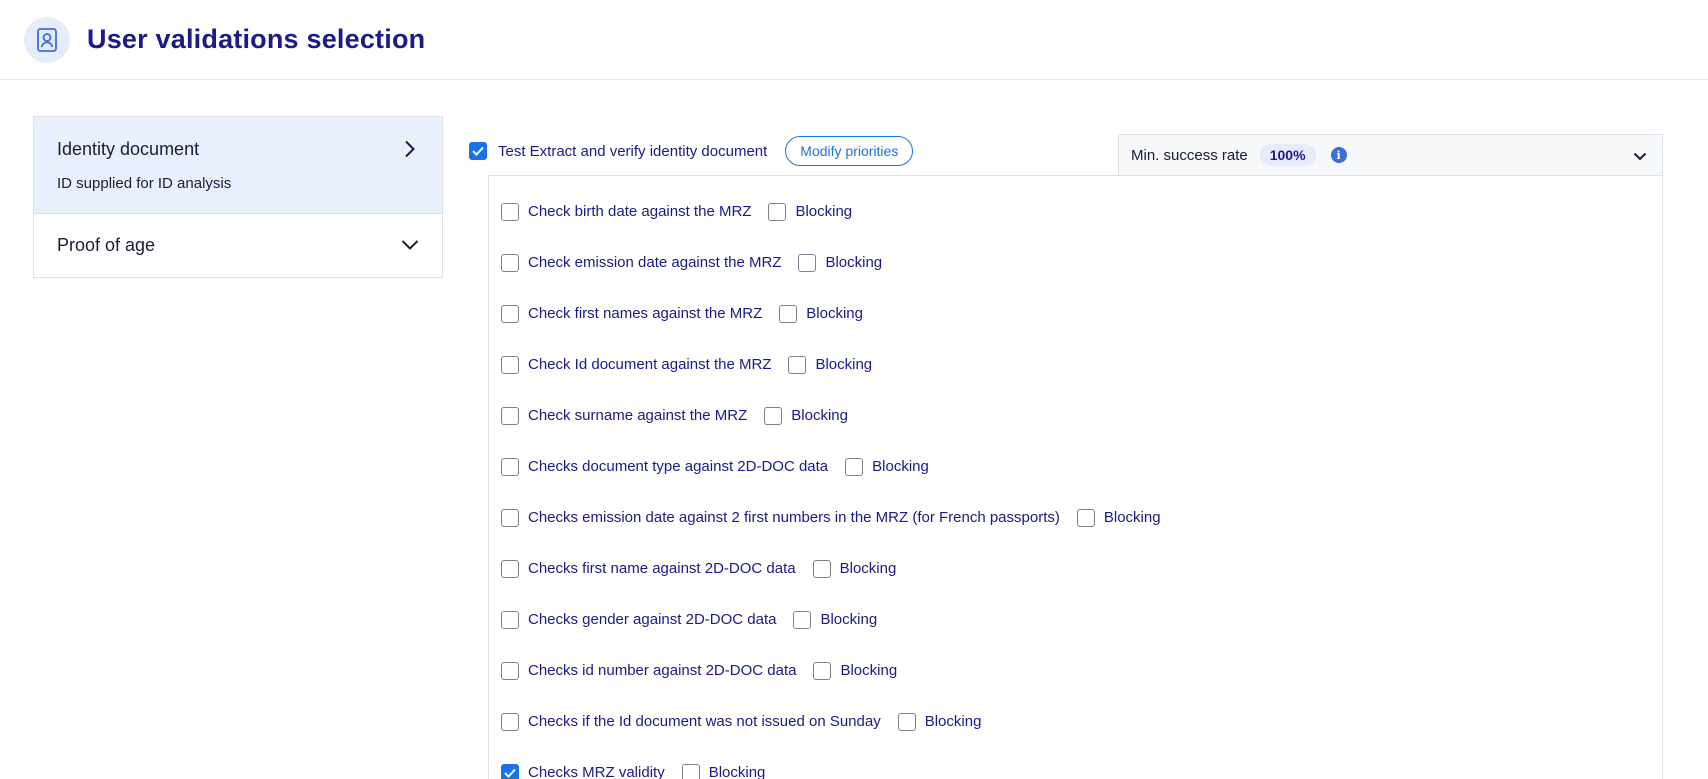  Describe the element at coordinates (652, 619) in the screenshot. I see `validation-label: Checks gender against 2D-DOC data` at that location.